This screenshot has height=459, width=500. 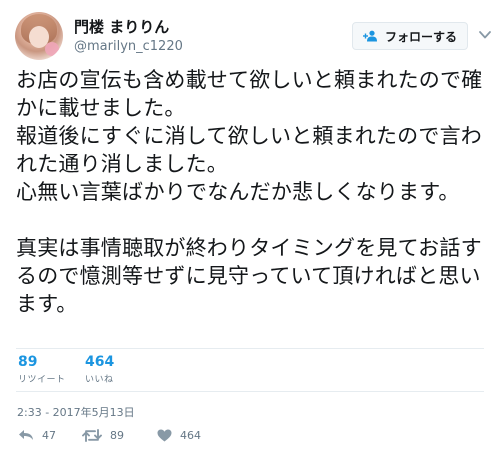 I want to click on retweet-action-count: 89, so click(x=117, y=435).